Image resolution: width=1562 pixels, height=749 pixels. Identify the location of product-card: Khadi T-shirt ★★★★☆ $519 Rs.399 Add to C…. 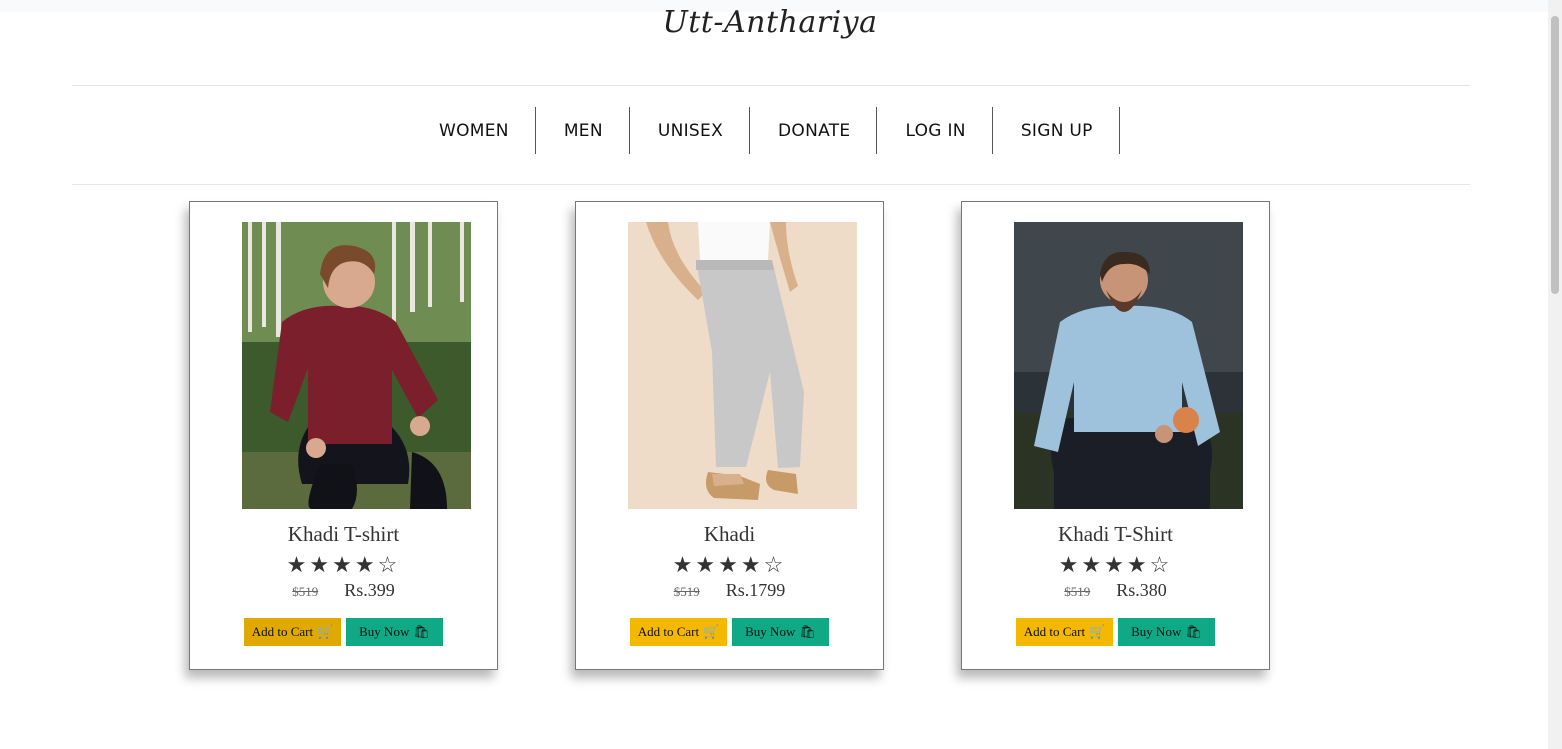
(343, 435).